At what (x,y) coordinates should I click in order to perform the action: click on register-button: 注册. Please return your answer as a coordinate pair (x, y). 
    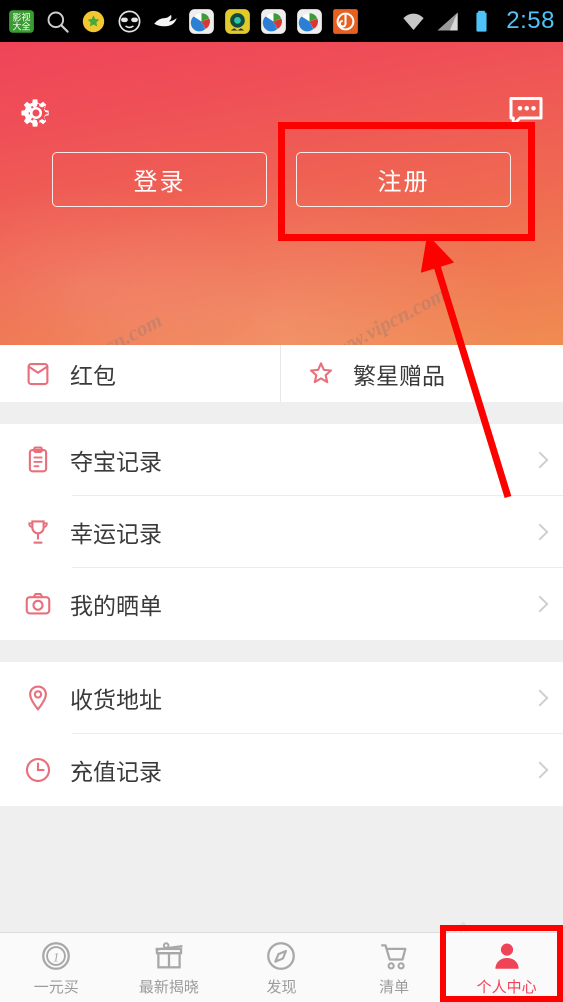
    Looking at the image, I should click on (403, 179).